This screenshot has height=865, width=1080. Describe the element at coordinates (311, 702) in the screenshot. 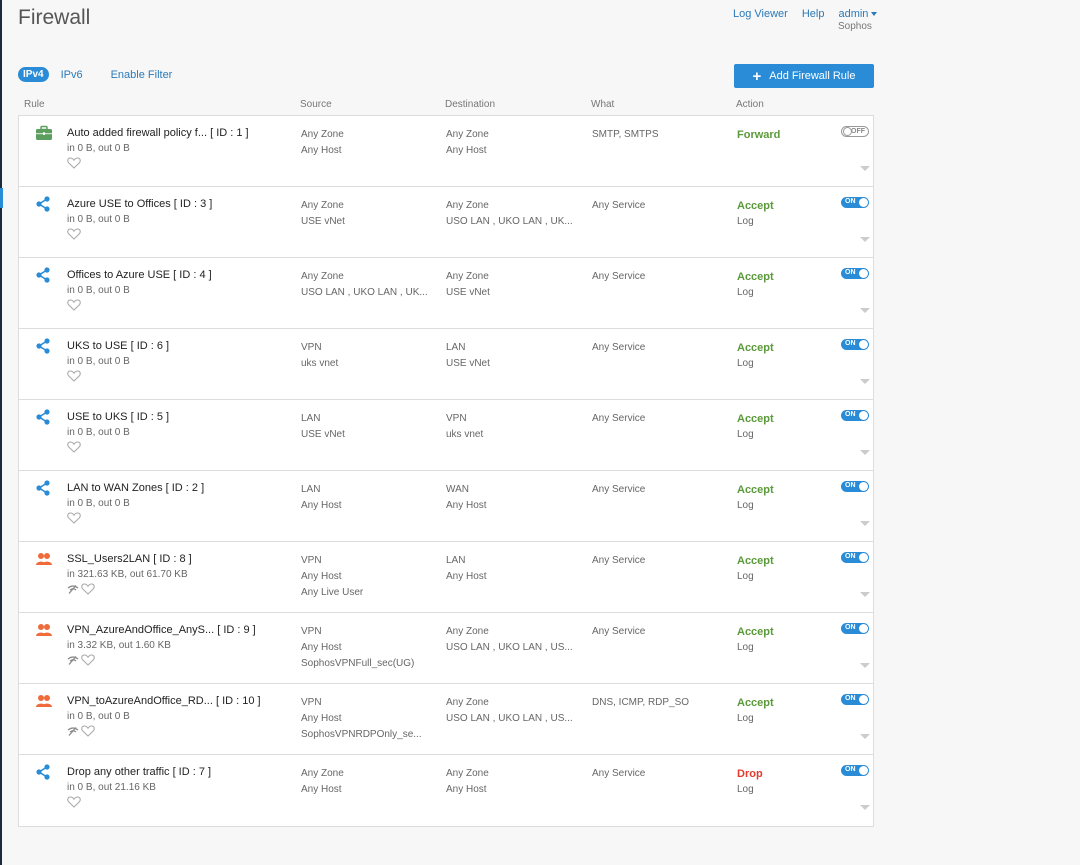

I see `source-line: VPN` at that location.